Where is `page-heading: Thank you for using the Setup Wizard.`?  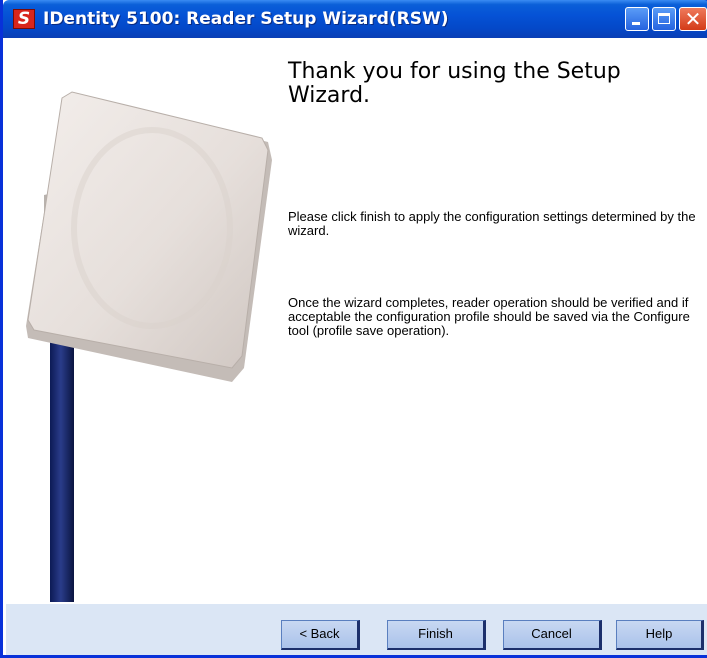 page-heading: Thank you for using the Setup Wizard. is located at coordinates (454, 83).